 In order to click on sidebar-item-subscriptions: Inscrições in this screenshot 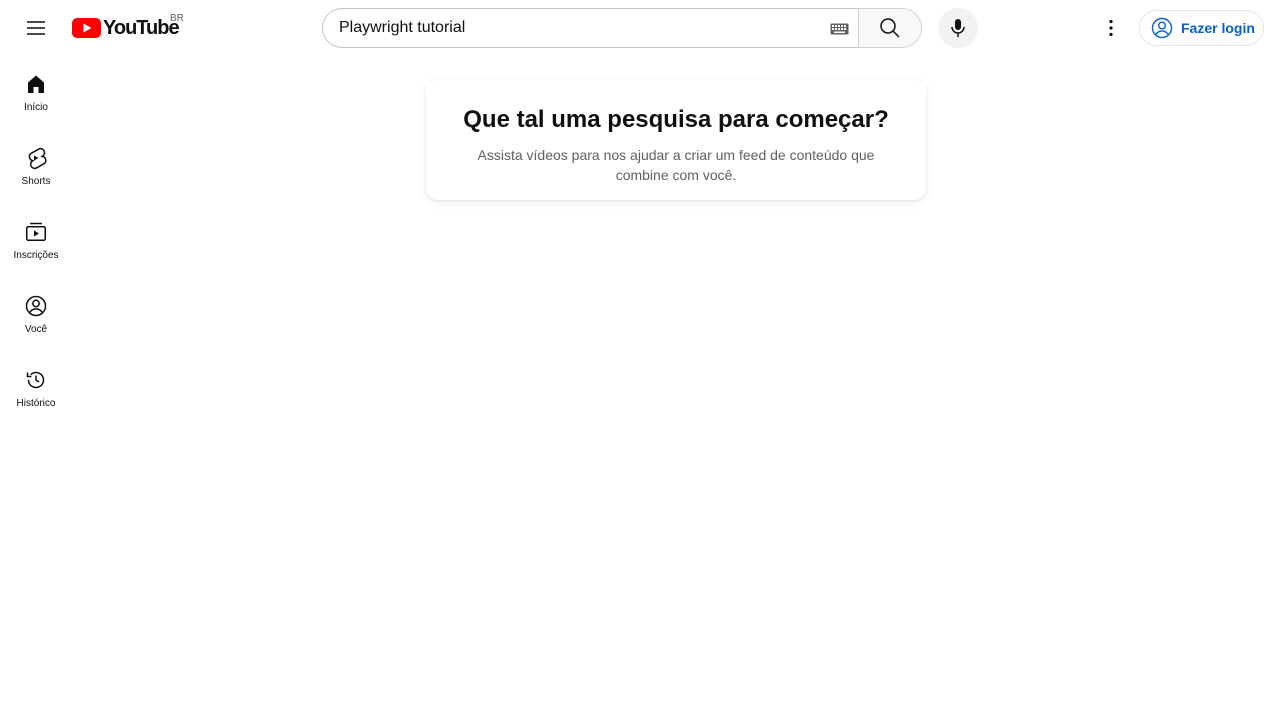, I will do `click(36, 241)`.